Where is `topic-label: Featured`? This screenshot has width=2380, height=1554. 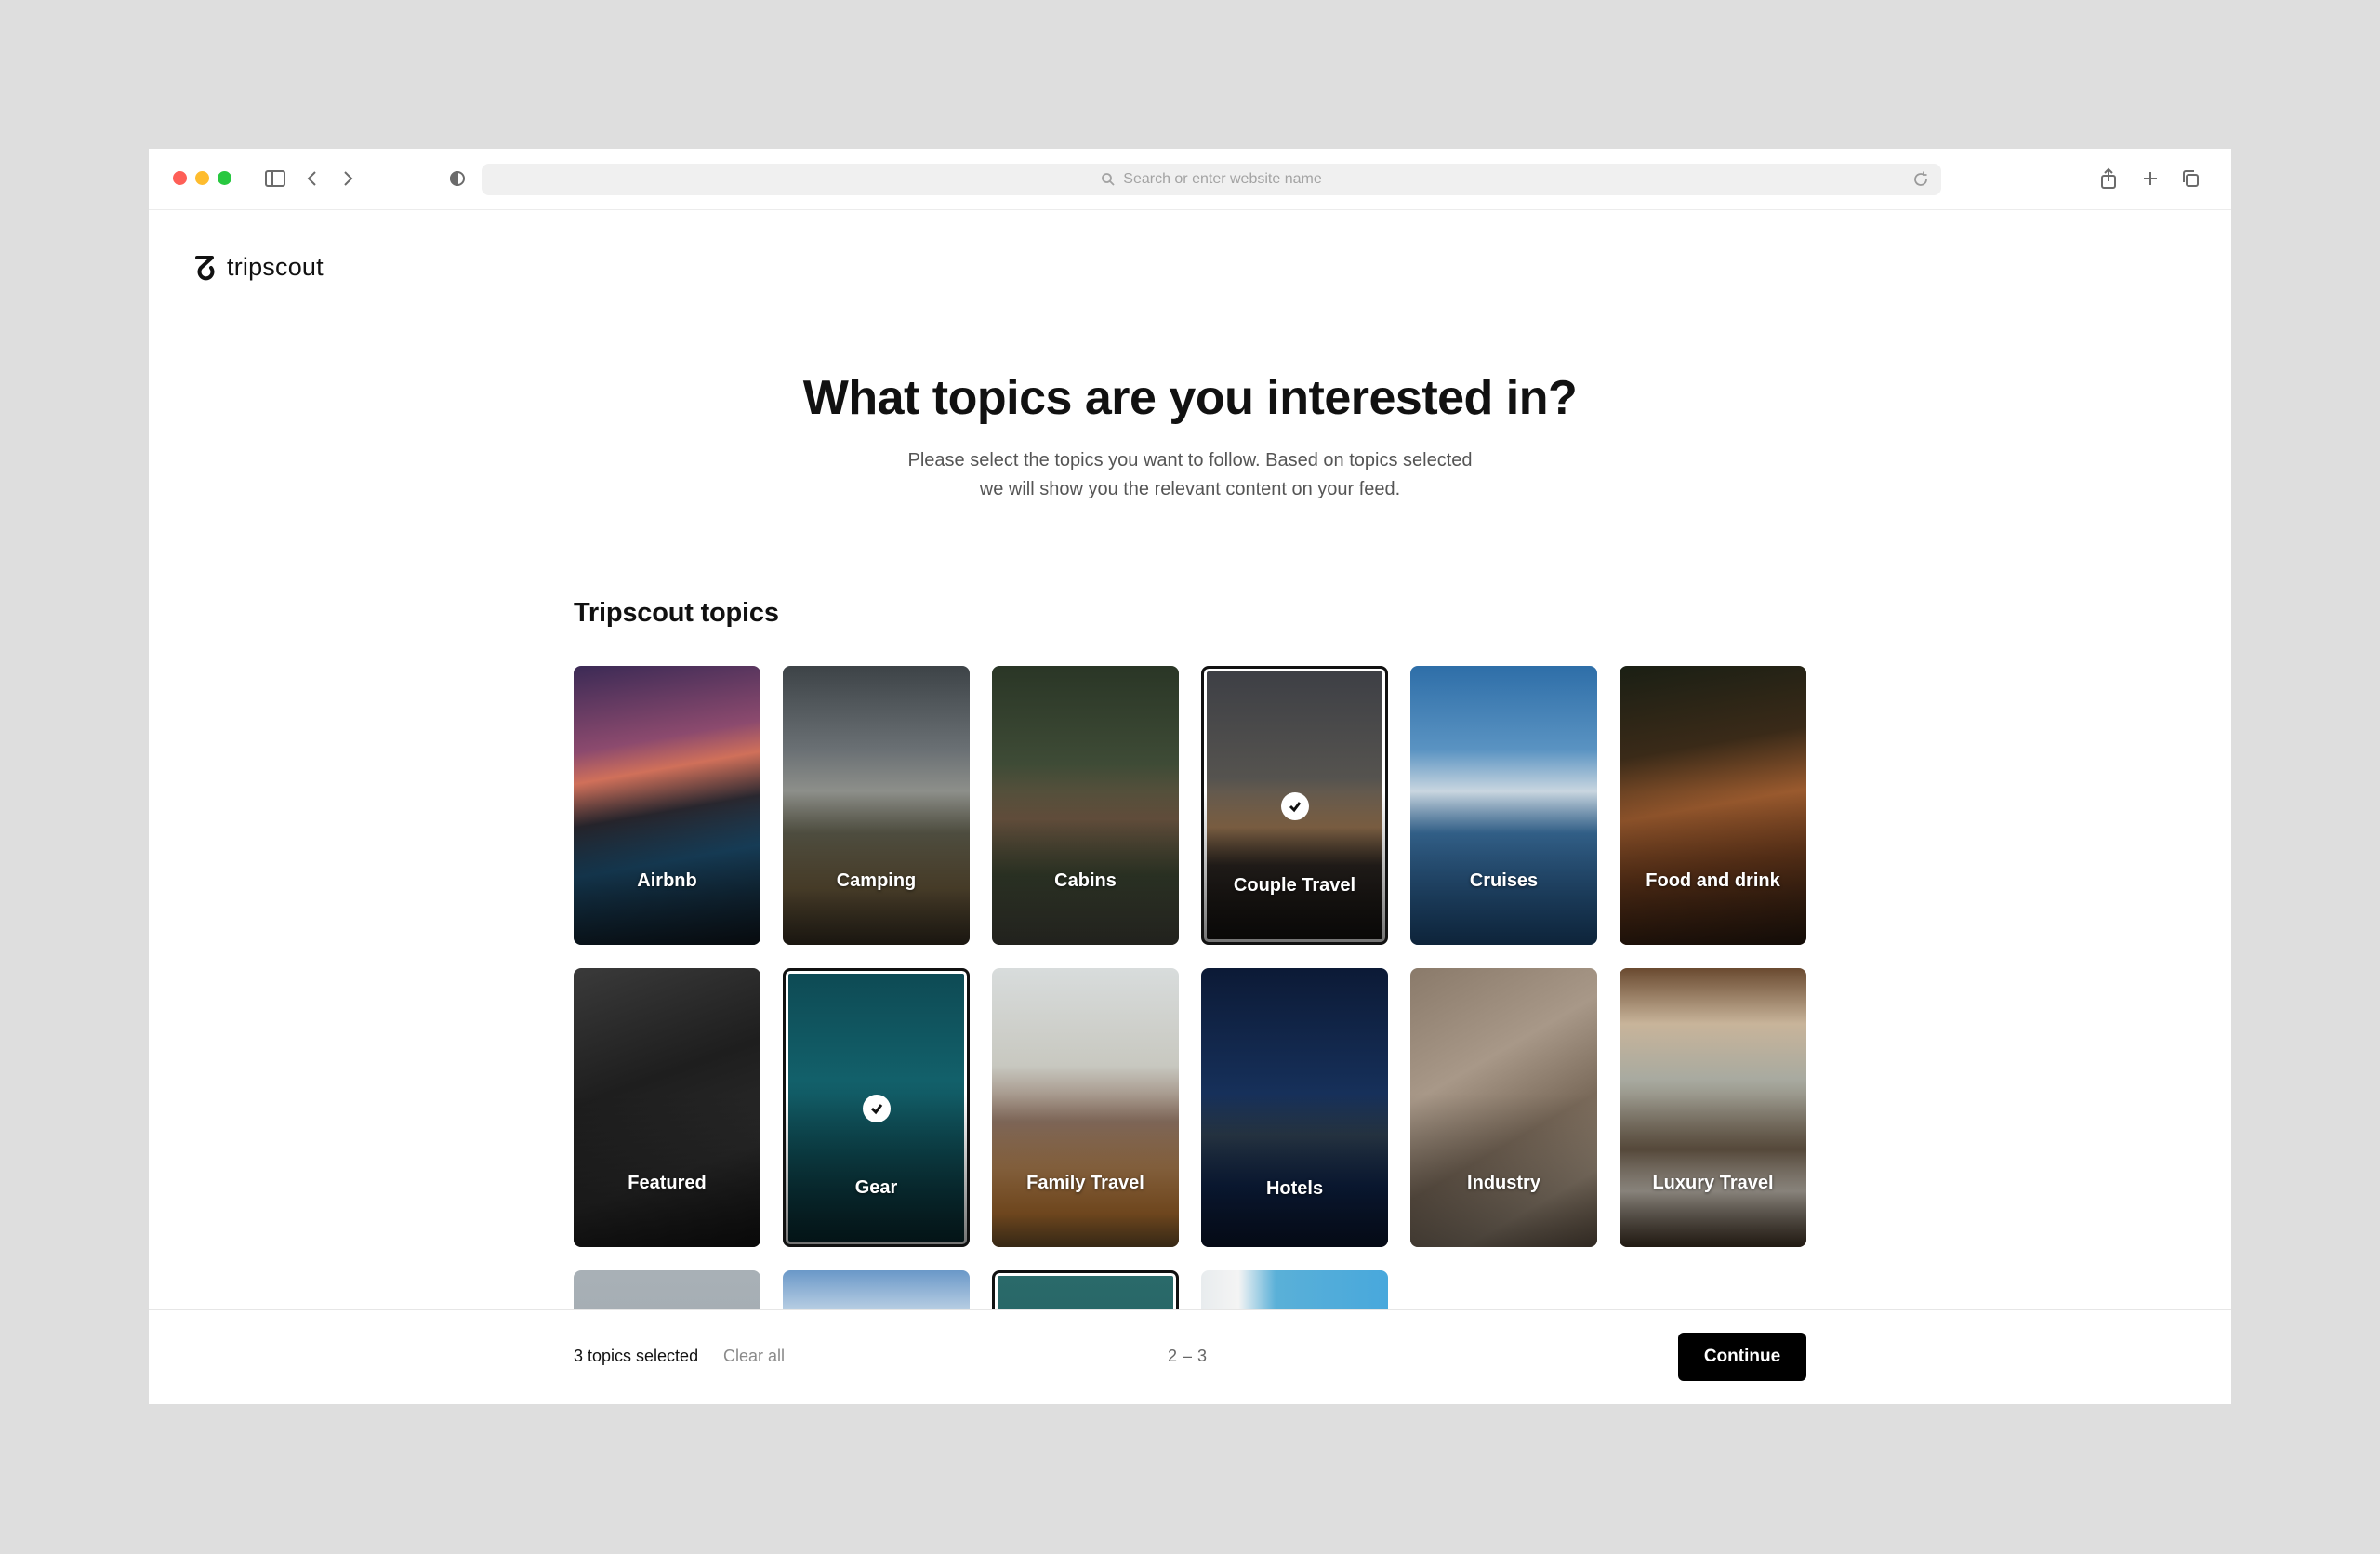
topic-label: Featured is located at coordinates (667, 1183).